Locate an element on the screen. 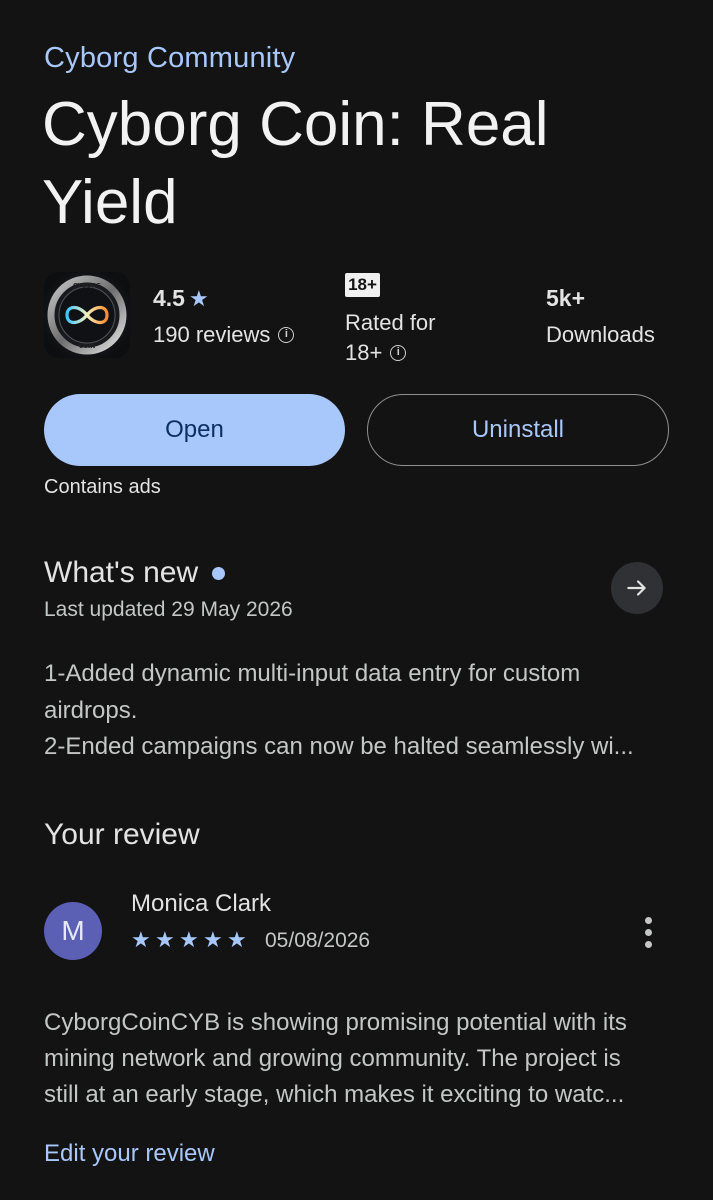 This screenshot has width=713, height=1200. review-stars: ★ ★ ★ ★ ★ is located at coordinates (191, 940).